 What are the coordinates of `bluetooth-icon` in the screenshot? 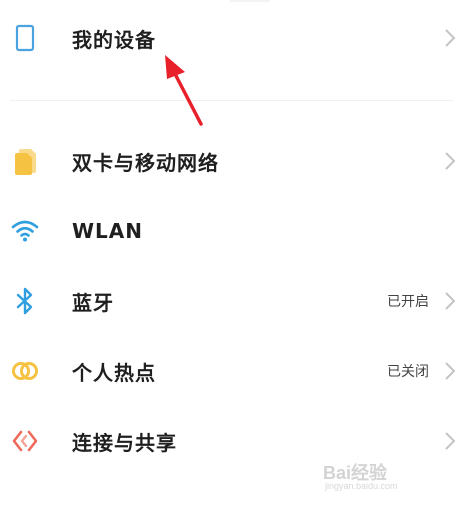 It's located at (25, 301).